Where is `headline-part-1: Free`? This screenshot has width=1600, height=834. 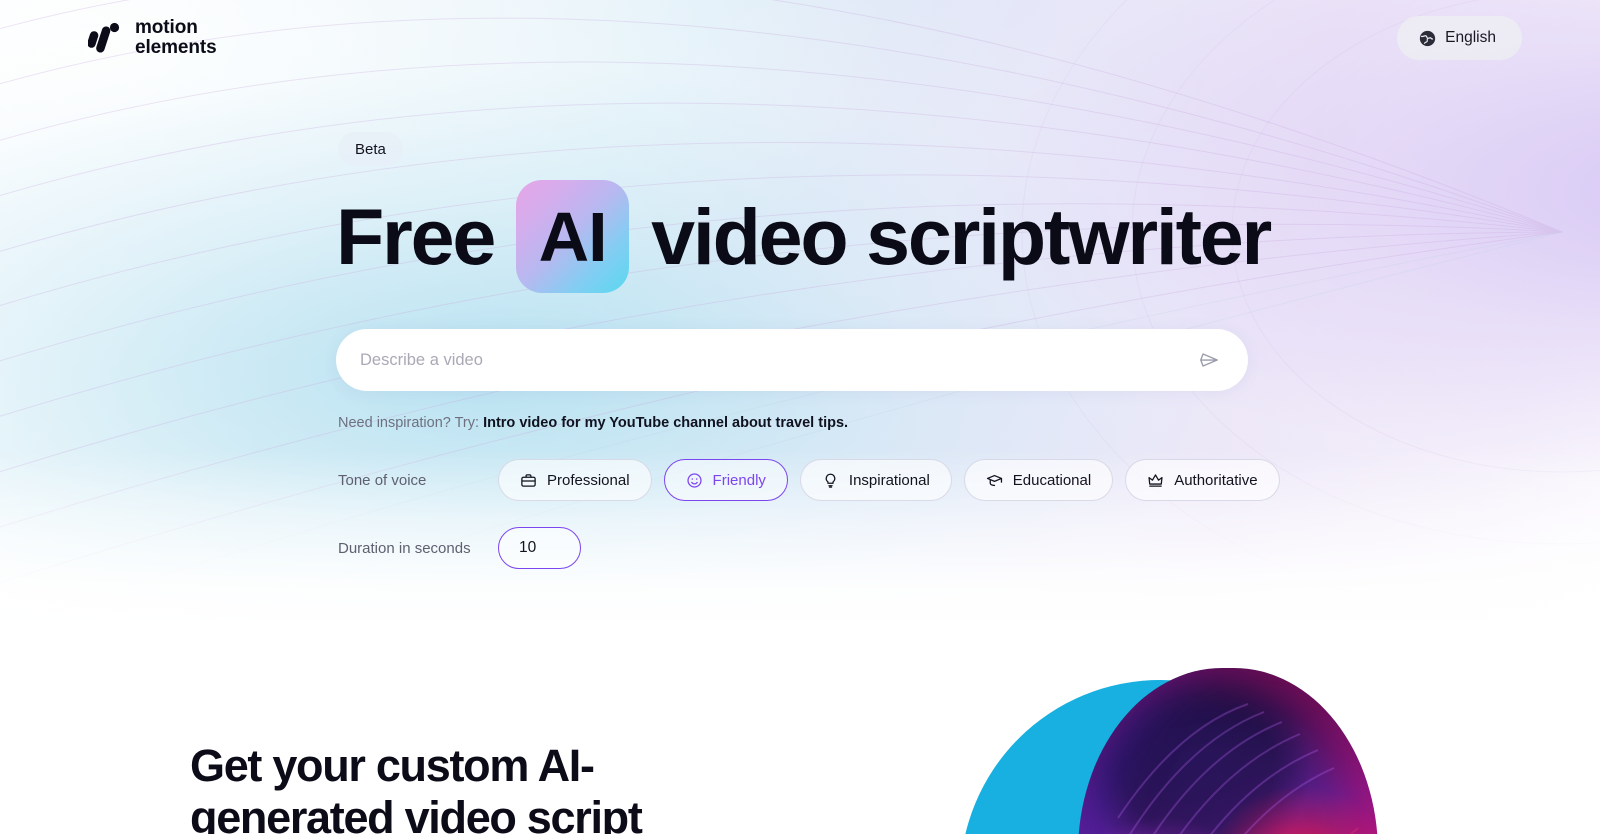 headline-part-1: Free is located at coordinates (416, 236).